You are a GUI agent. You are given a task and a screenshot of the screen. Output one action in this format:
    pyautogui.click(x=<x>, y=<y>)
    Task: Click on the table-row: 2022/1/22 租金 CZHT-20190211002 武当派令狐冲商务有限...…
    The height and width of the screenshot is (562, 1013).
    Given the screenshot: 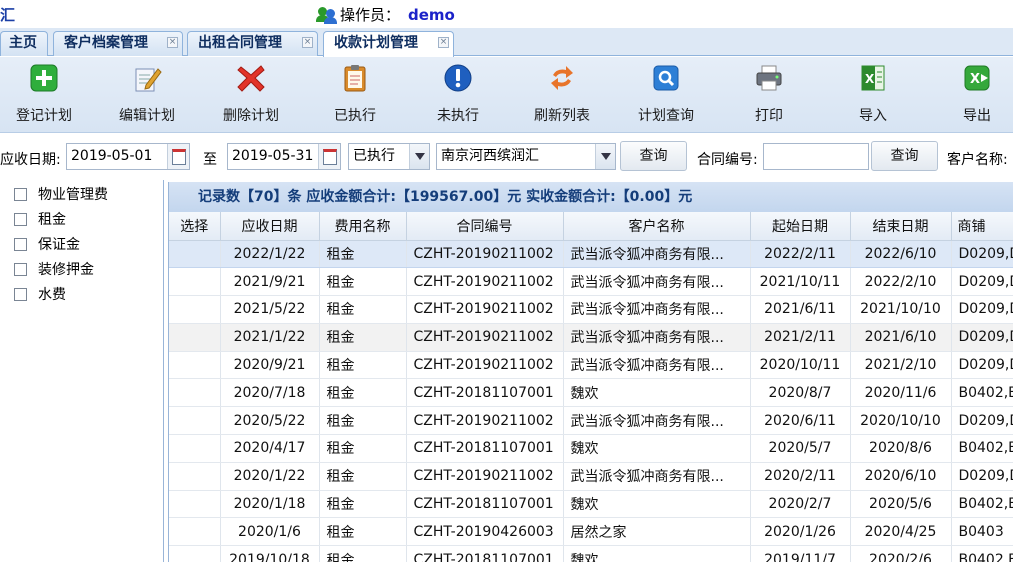 What is the action you would take?
    pyautogui.click(x=591, y=254)
    